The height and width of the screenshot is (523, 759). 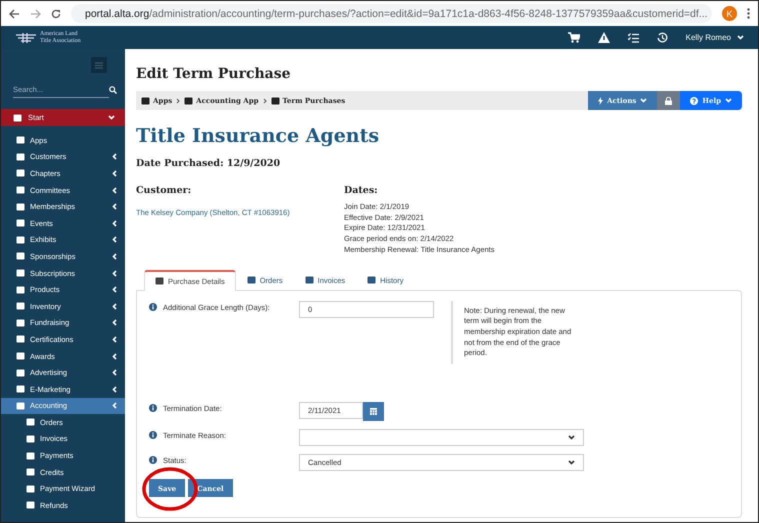 I want to click on bolt-icon, so click(x=601, y=100).